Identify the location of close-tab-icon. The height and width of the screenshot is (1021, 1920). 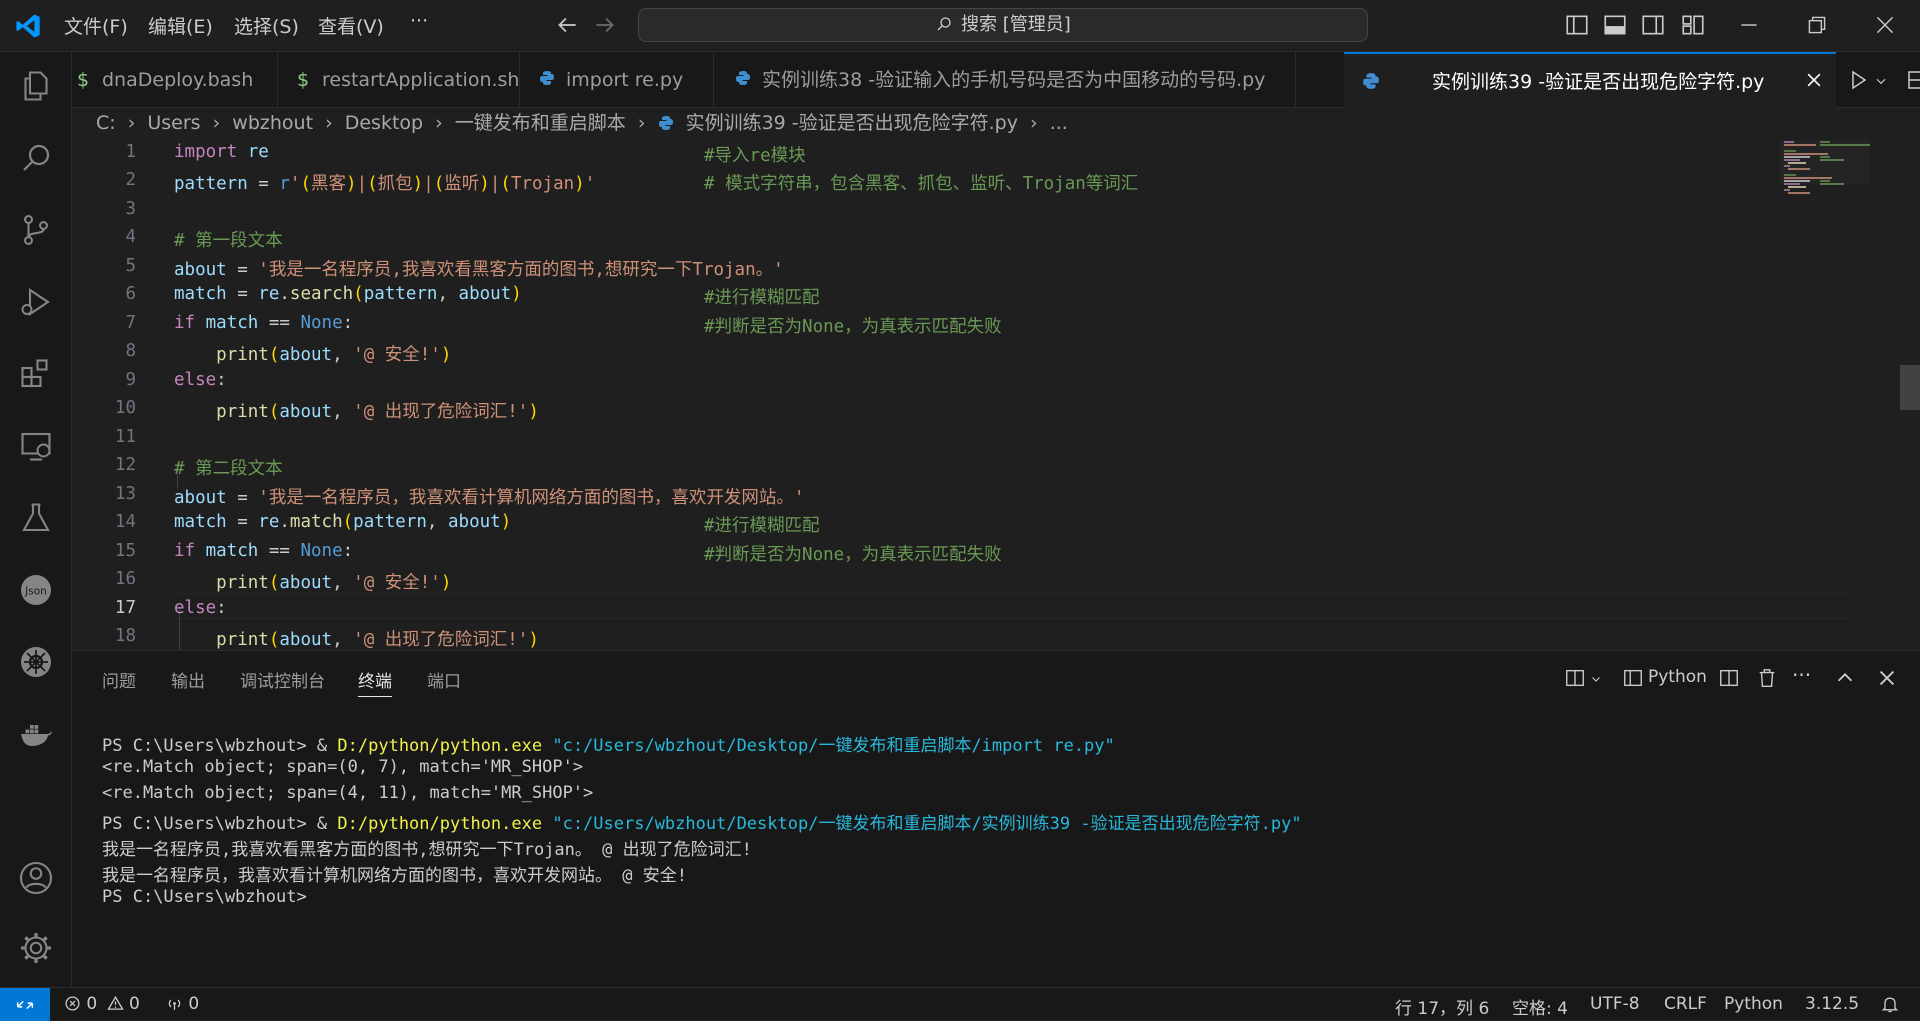
(1814, 80).